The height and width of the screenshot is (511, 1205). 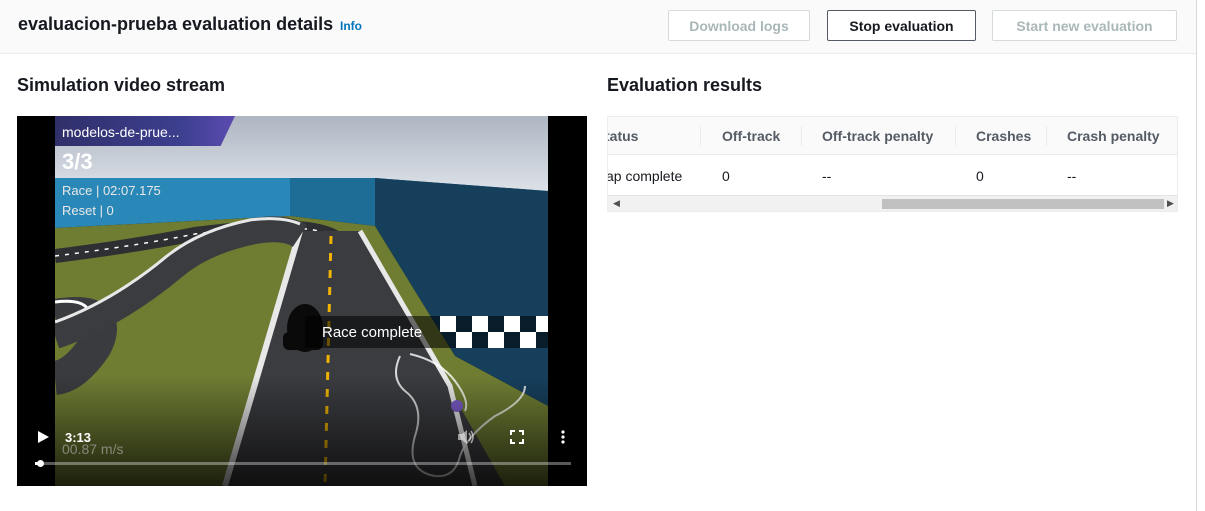 I want to click on simulation-heading: Simulation video stream, so click(x=121, y=85).